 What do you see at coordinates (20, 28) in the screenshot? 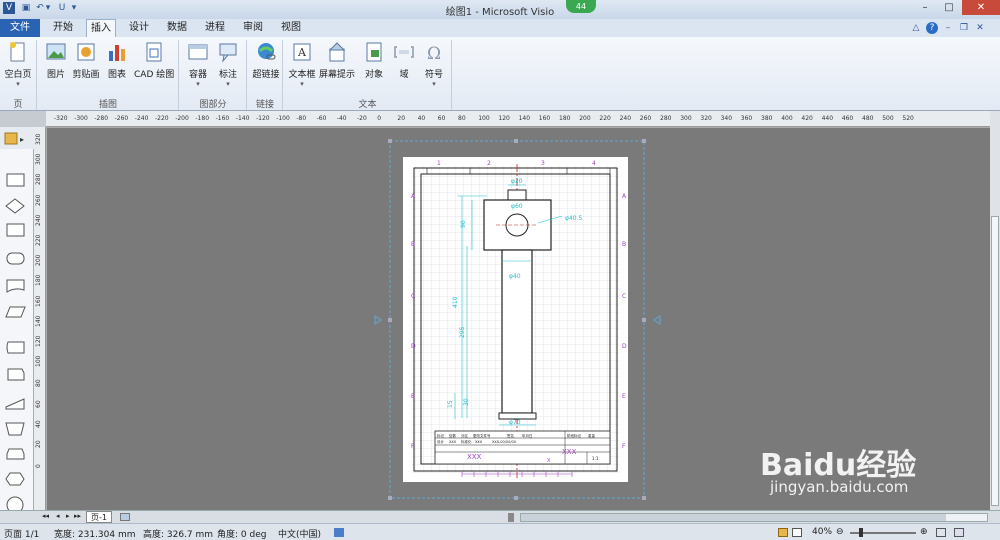
I see `tab-file: 文件` at bounding box center [20, 28].